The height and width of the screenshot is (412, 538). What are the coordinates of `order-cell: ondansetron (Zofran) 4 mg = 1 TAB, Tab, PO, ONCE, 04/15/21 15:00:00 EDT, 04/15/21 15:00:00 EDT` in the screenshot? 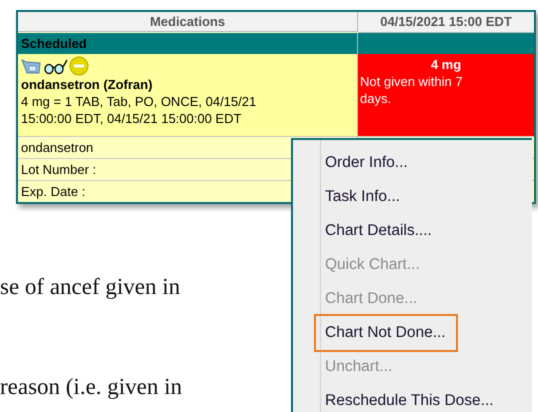 It's located at (188, 95).